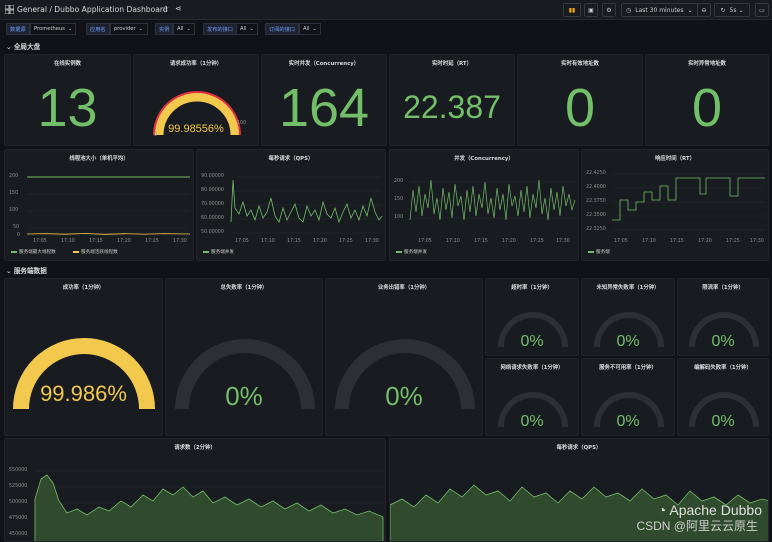  What do you see at coordinates (37, 252) in the screenshot?
I see `legend-label: 服务端最大线程数` at bounding box center [37, 252].